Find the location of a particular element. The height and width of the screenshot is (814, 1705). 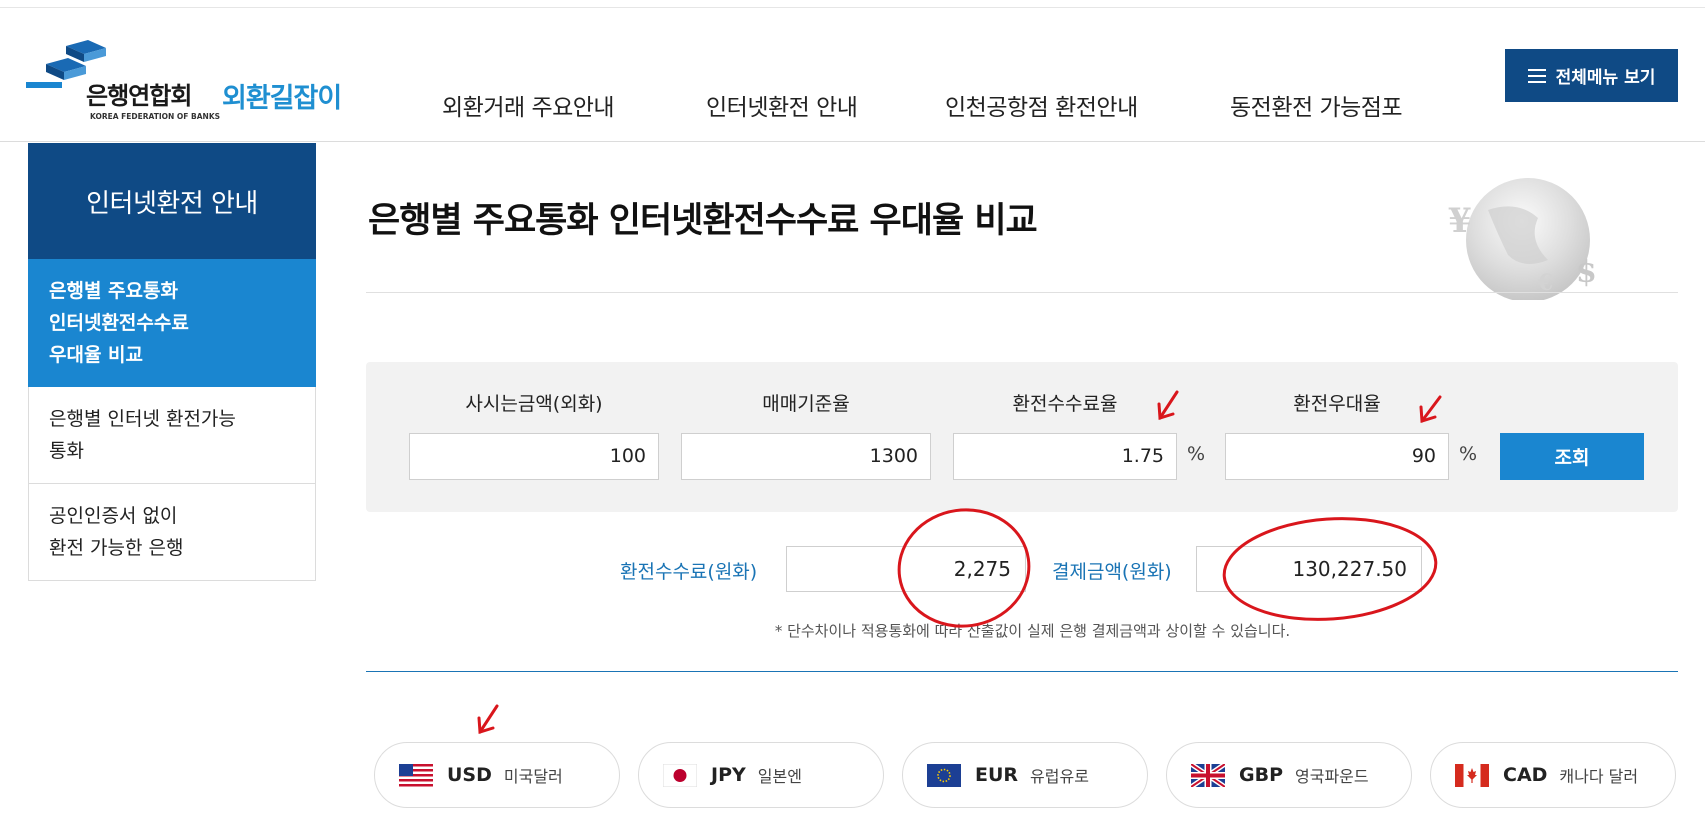

all-menu-button: 전체메뉴 보기 is located at coordinates (1591, 75).